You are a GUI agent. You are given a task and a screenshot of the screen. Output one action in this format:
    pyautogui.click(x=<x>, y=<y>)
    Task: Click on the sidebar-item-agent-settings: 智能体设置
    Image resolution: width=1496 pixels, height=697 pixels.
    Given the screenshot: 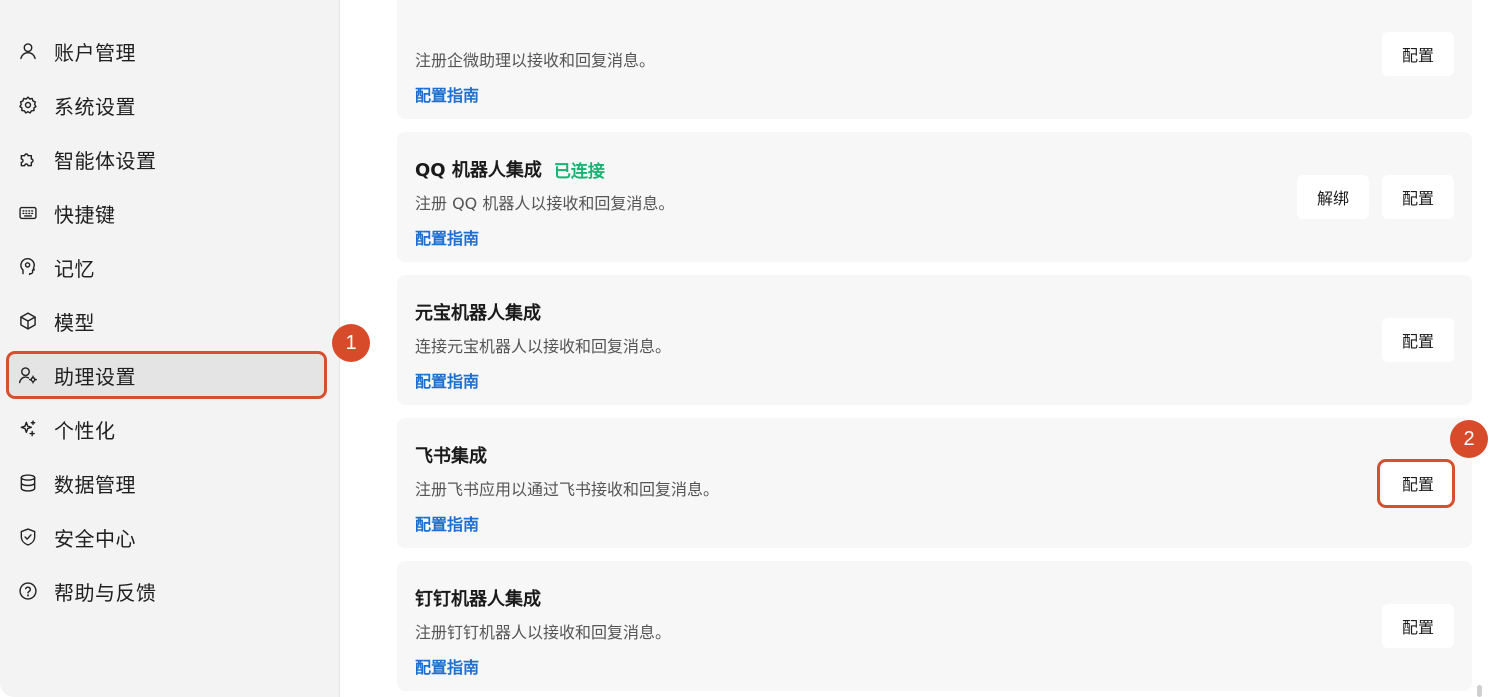 What is the action you would take?
    pyautogui.click(x=166, y=159)
    